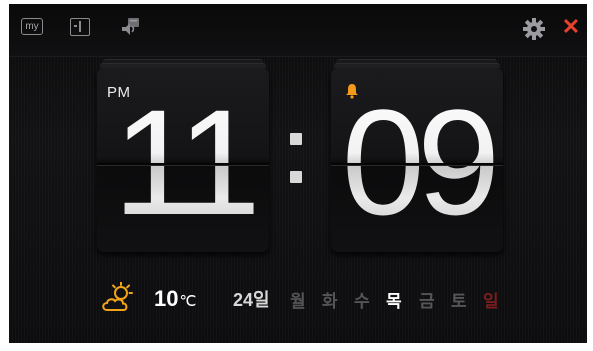 The width and height of the screenshot is (593, 351). I want to click on gear-icon, so click(534, 29).